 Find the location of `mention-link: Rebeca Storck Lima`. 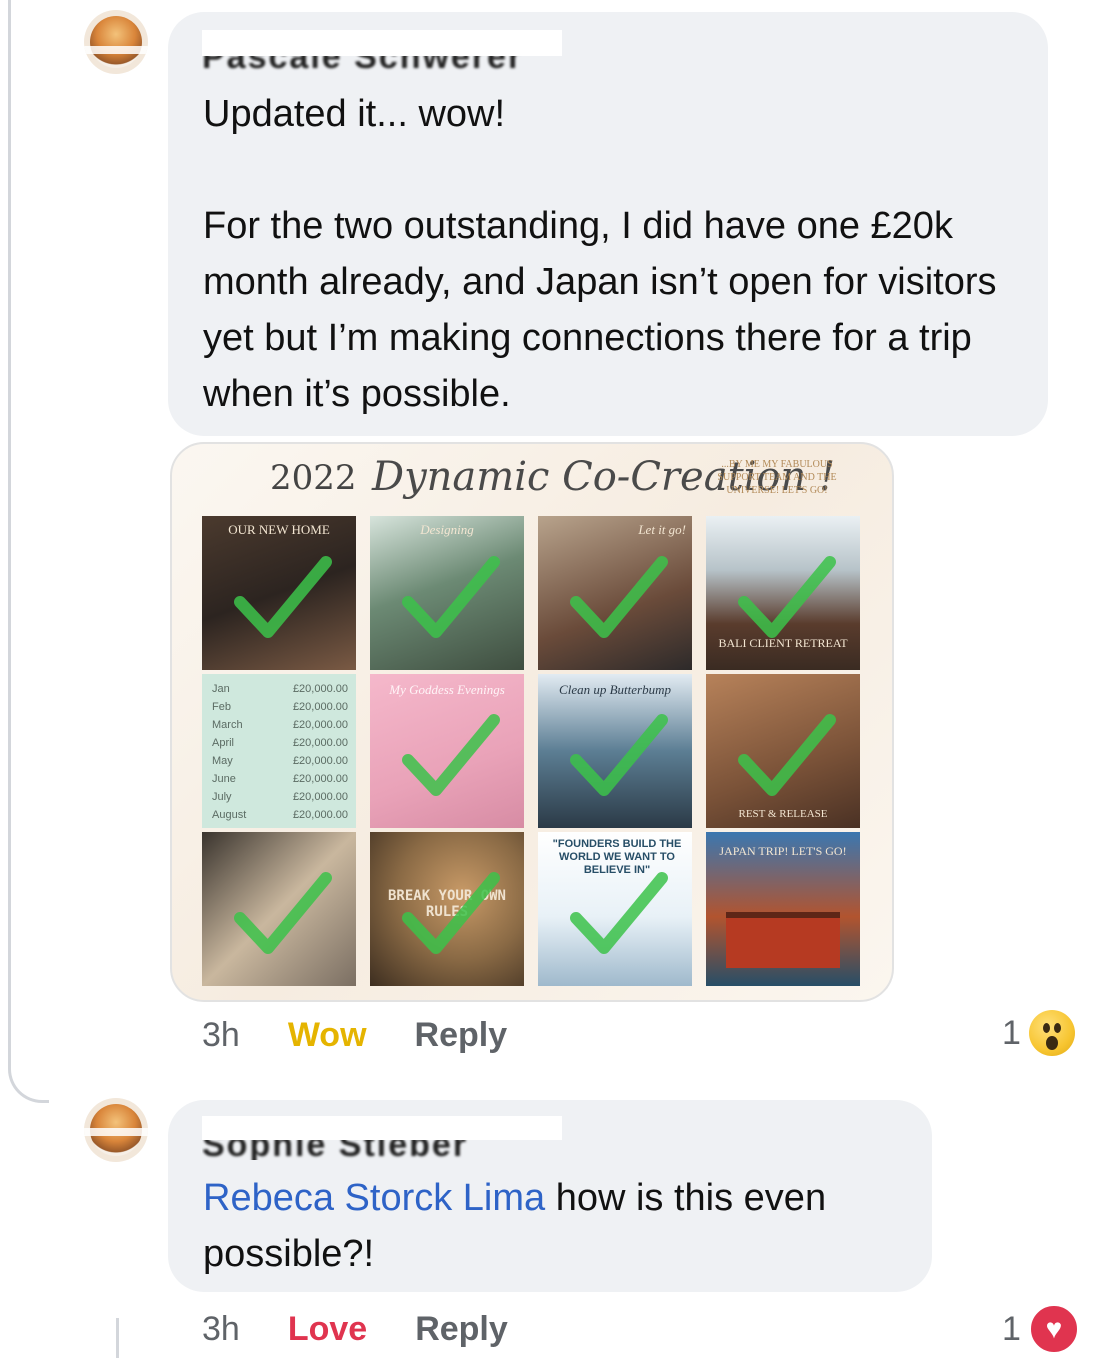

mention-link: Rebeca Storck Lima is located at coordinates (374, 1198).